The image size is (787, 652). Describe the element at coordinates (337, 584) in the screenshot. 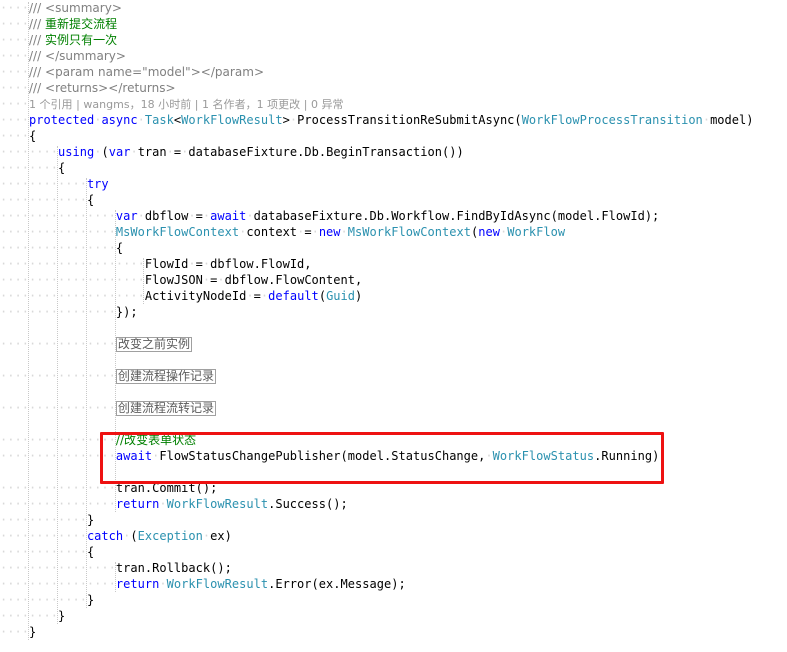

I see `code-token: .Error(ex.Message);` at that location.